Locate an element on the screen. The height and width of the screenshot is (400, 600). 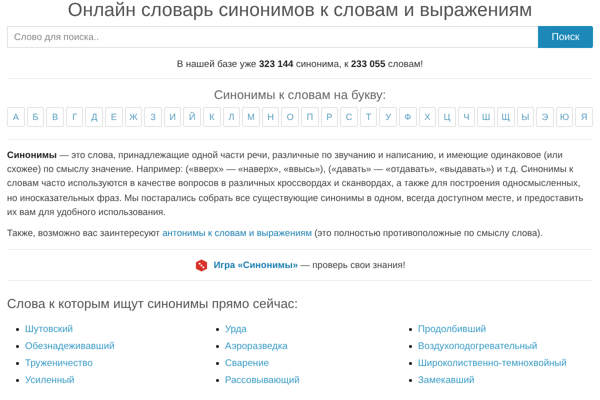
game-link: Игра «Синонимы» is located at coordinates (256, 265).